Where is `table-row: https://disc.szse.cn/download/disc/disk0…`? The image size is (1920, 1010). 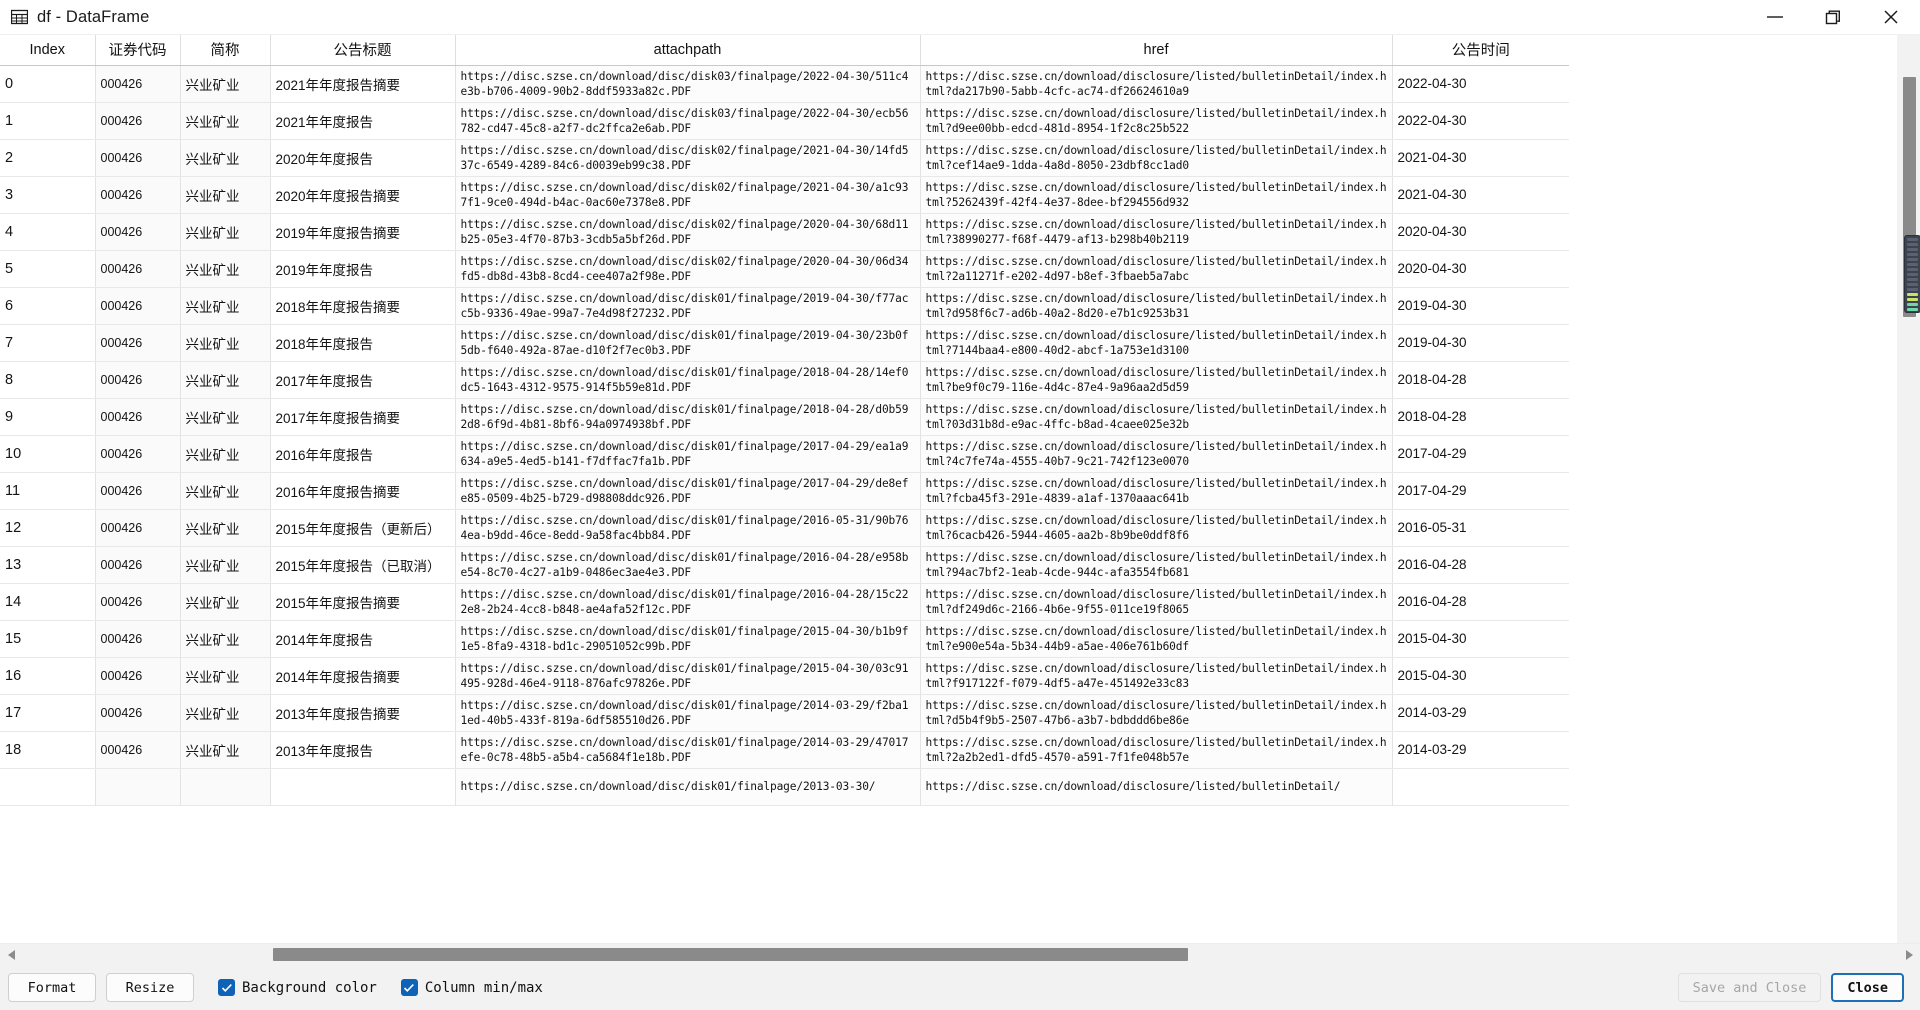 table-row: https://disc.szse.cn/download/disc/disk0… is located at coordinates (784, 787).